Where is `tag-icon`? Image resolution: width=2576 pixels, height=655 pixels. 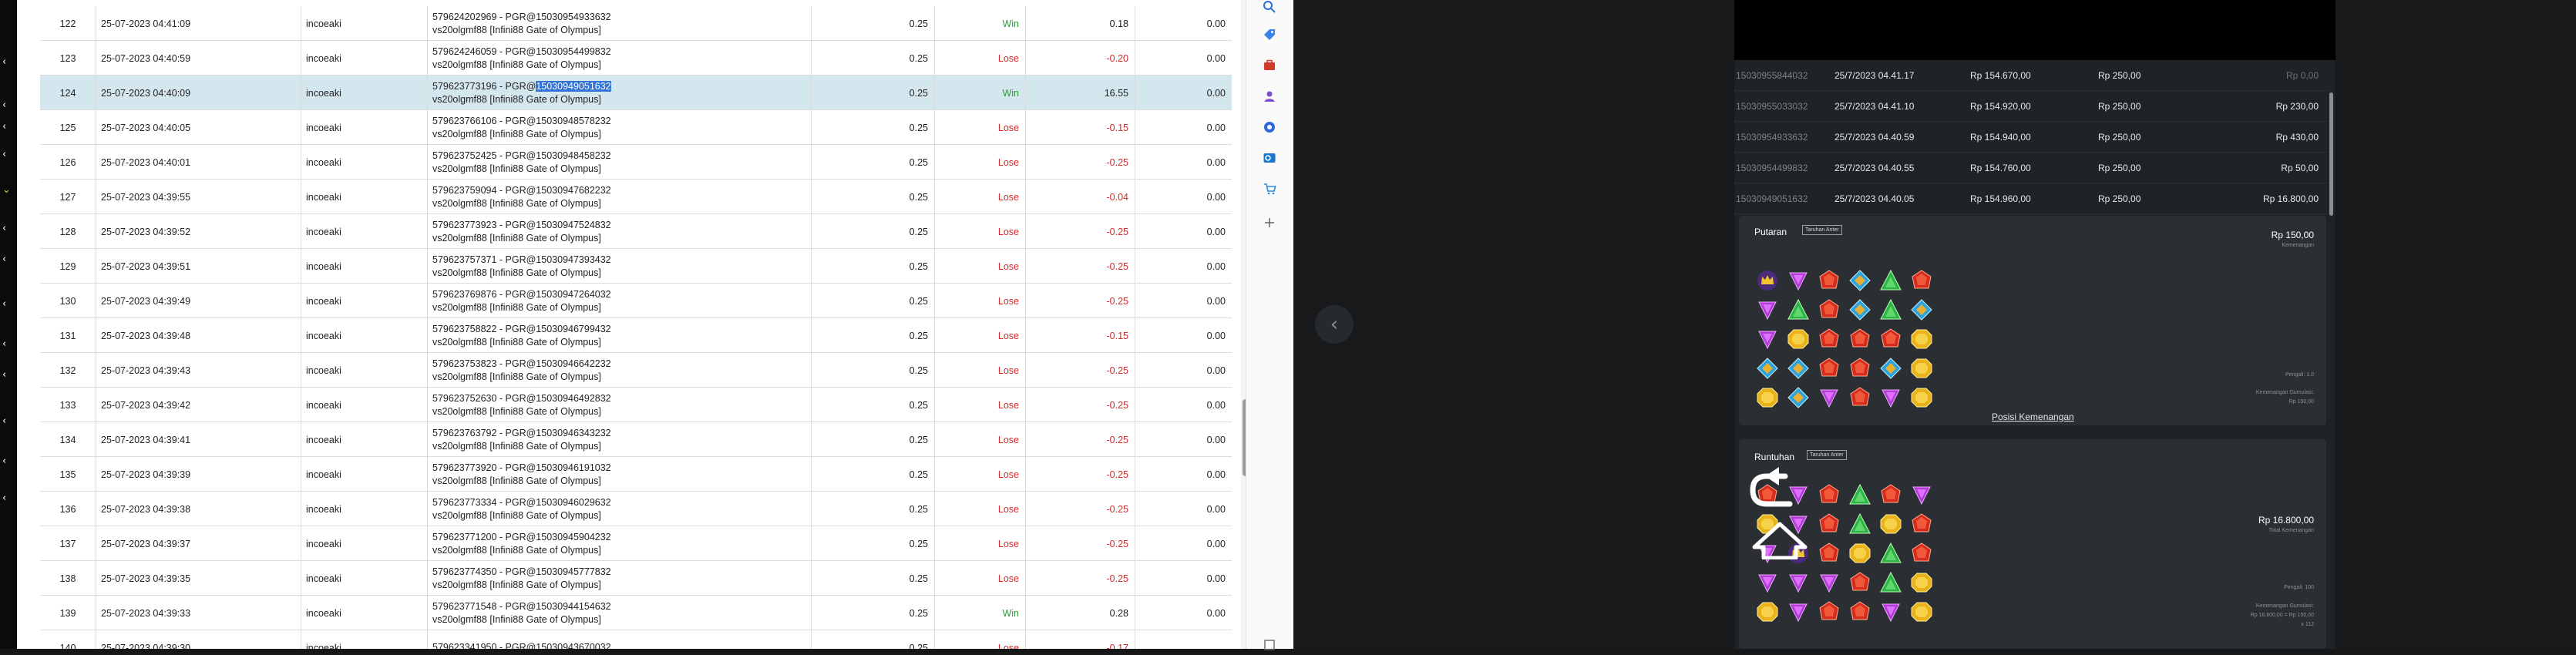
tag-icon is located at coordinates (1269, 35).